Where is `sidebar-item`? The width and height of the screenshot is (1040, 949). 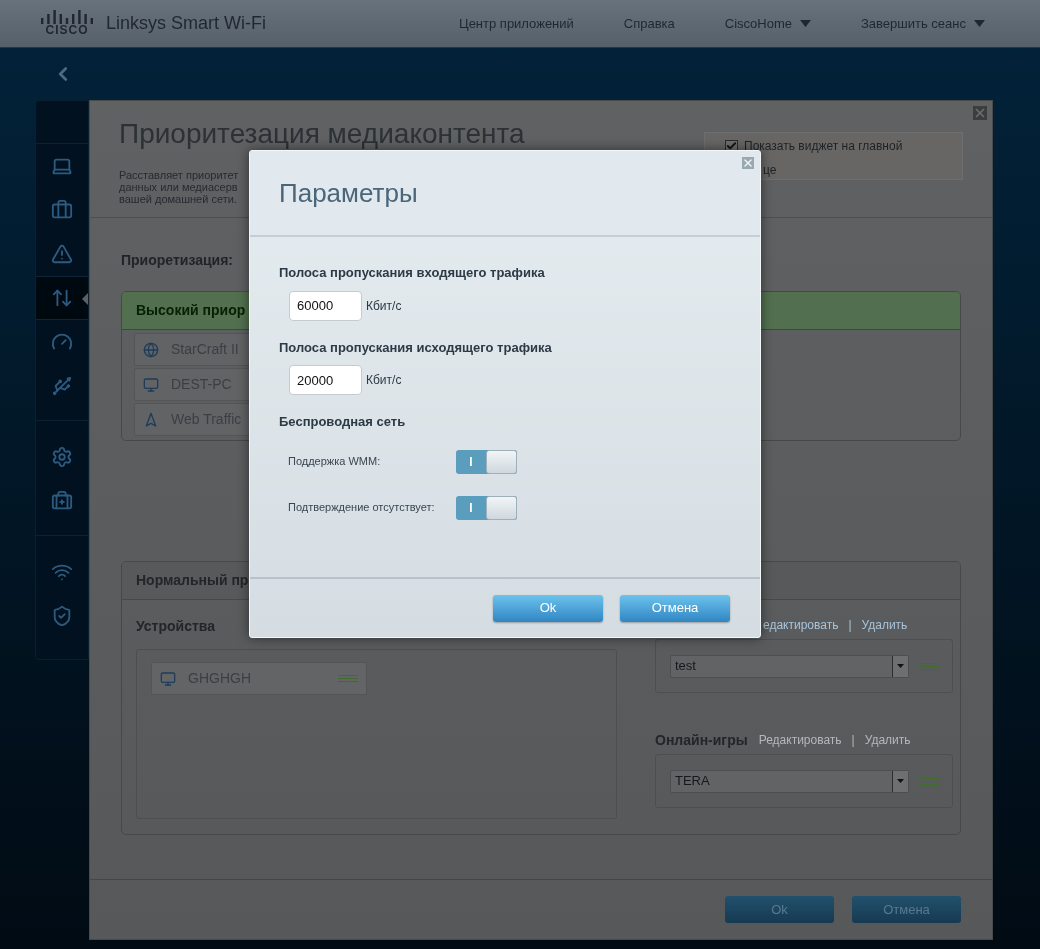 sidebar-item is located at coordinates (62, 298).